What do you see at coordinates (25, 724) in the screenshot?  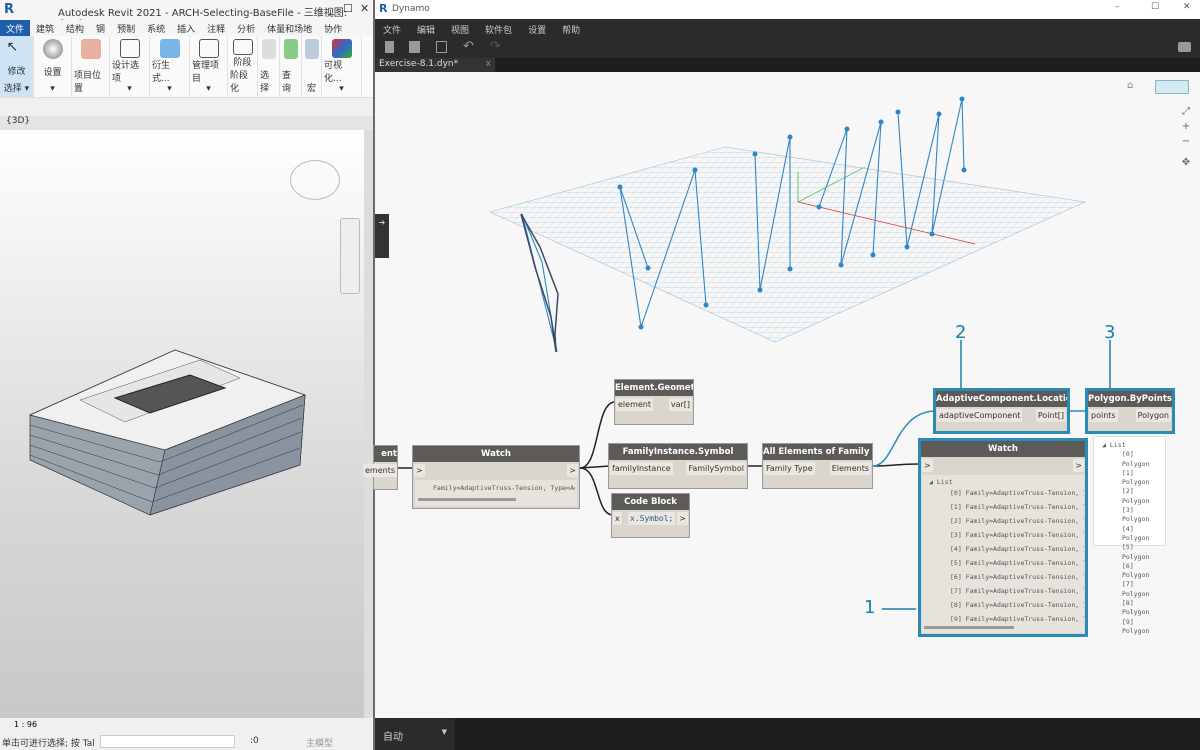 I see `scale-label: 1 : 96` at bounding box center [25, 724].